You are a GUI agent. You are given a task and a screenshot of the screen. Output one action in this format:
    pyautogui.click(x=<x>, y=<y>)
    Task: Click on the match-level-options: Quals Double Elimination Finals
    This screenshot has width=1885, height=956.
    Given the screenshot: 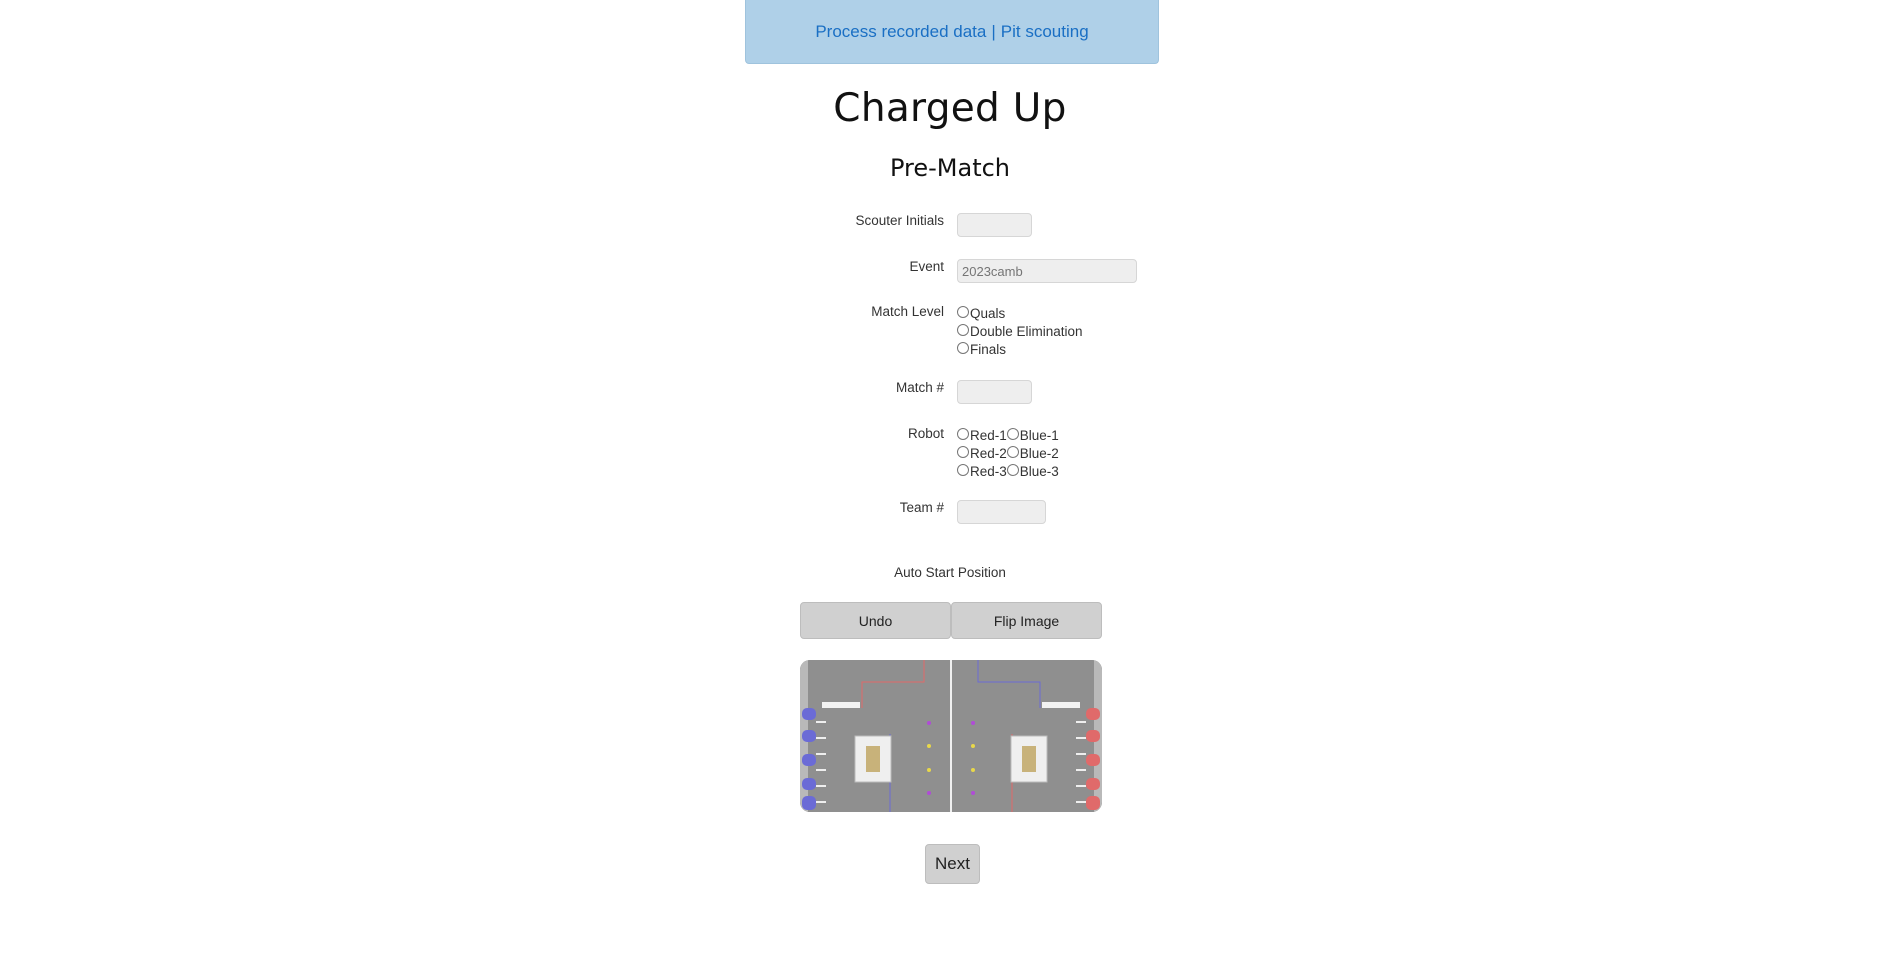 What is the action you would take?
    pyautogui.click(x=1020, y=331)
    